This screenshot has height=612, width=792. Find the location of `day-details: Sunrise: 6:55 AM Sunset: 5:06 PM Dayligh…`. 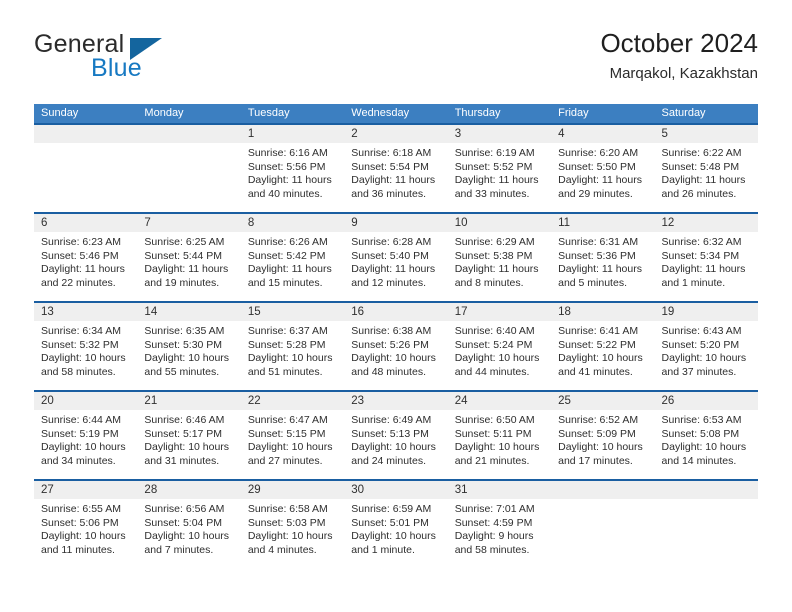

day-details: Sunrise: 6:55 AM Sunset: 5:06 PM Dayligh… is located at coordinates (85, 528).